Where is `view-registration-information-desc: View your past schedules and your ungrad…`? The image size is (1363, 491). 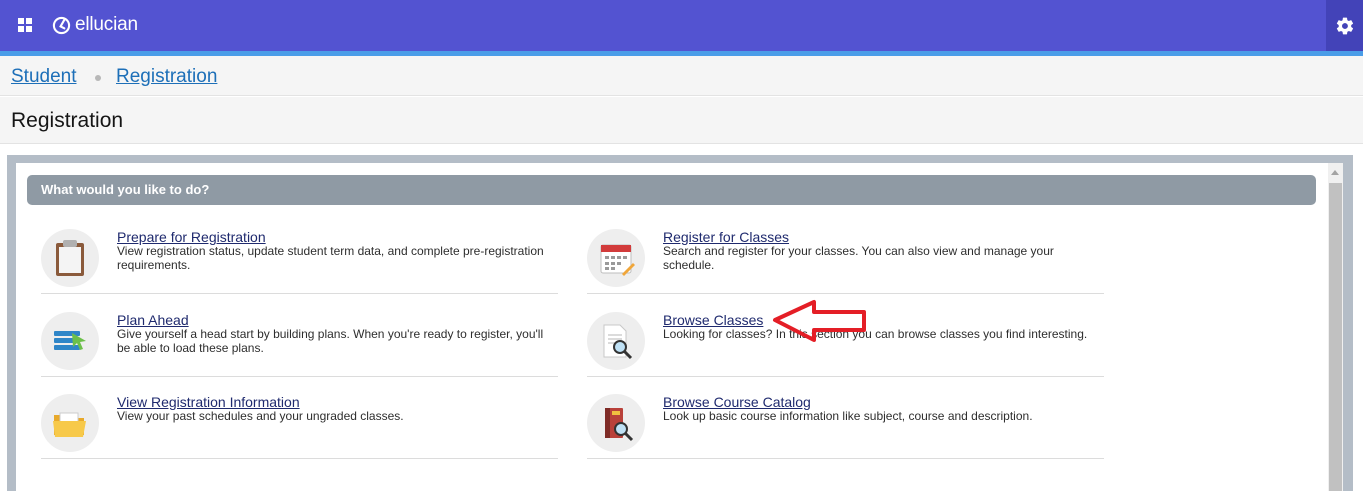
view-registration-information-desc: View your past schedules and your ungrad… is located at coordinates (260, 416).